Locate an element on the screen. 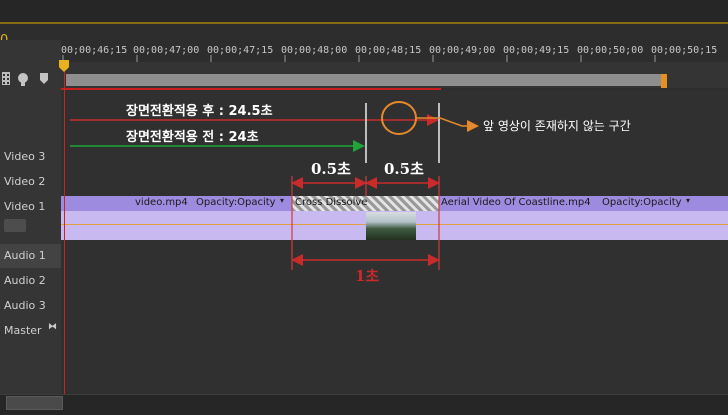  highlight-circle is located at coordinates (399, 118).